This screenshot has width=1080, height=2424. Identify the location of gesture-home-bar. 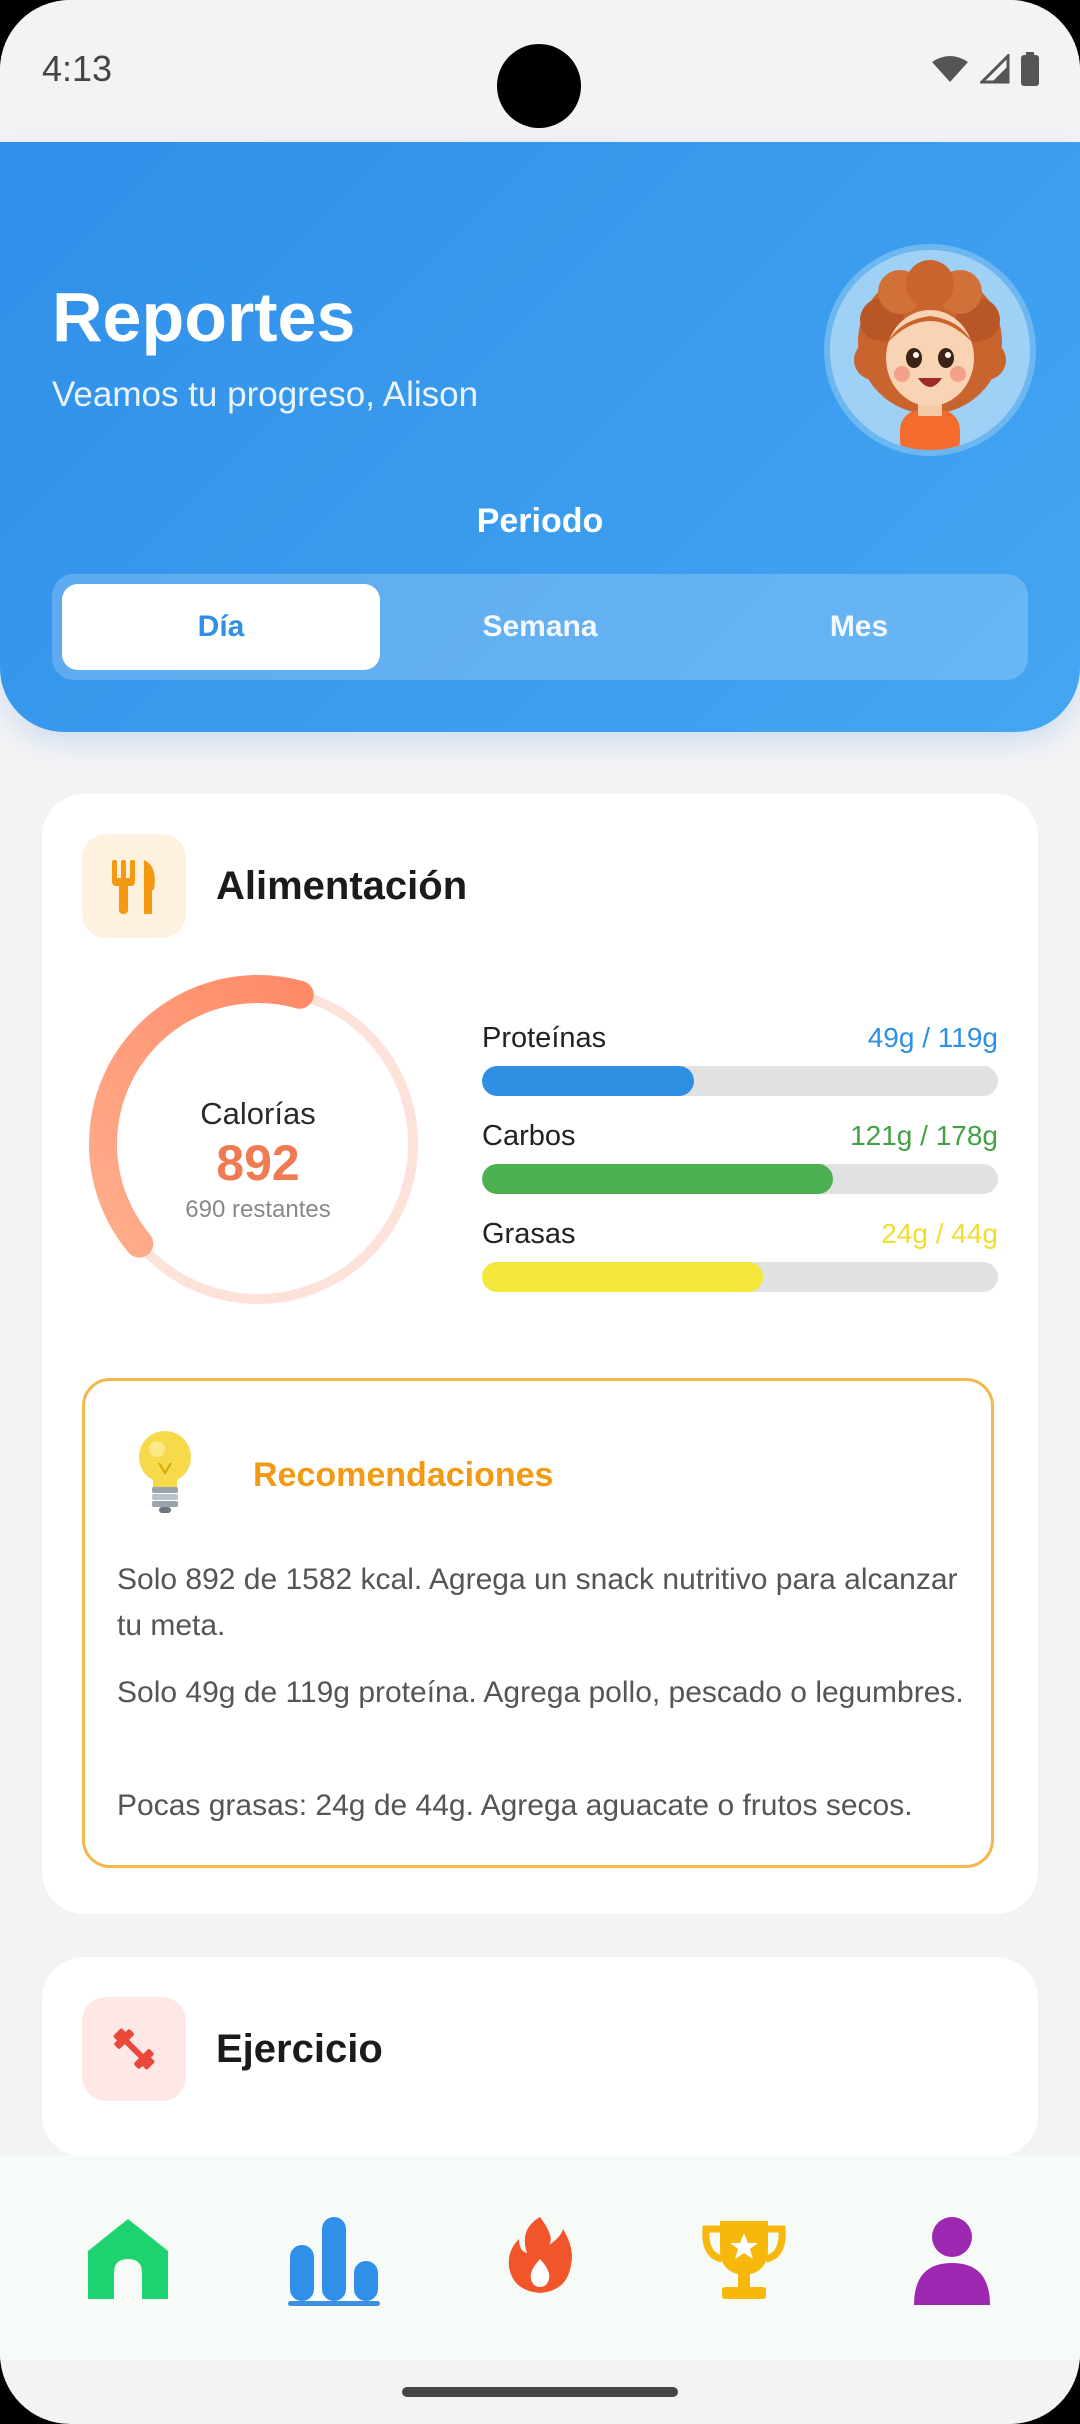
(540, 2392).